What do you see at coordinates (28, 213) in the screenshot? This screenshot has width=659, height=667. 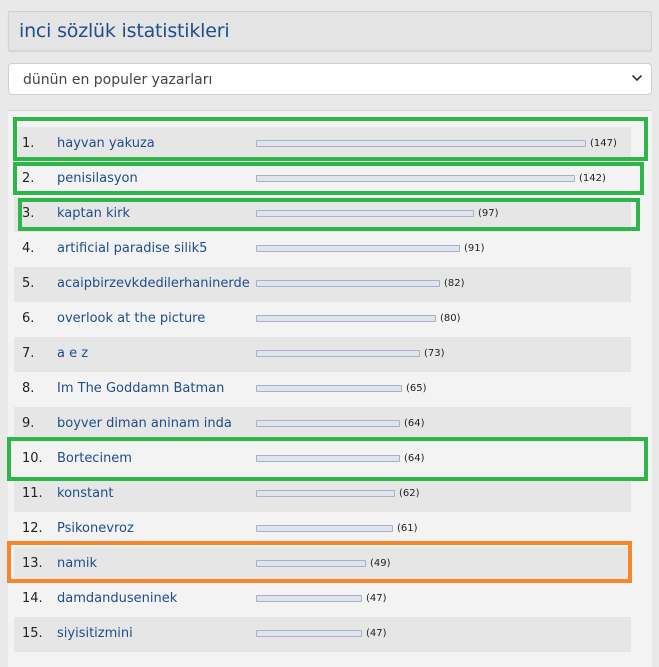 I see `rank-number: 3.` at bounding box center [28, 213].